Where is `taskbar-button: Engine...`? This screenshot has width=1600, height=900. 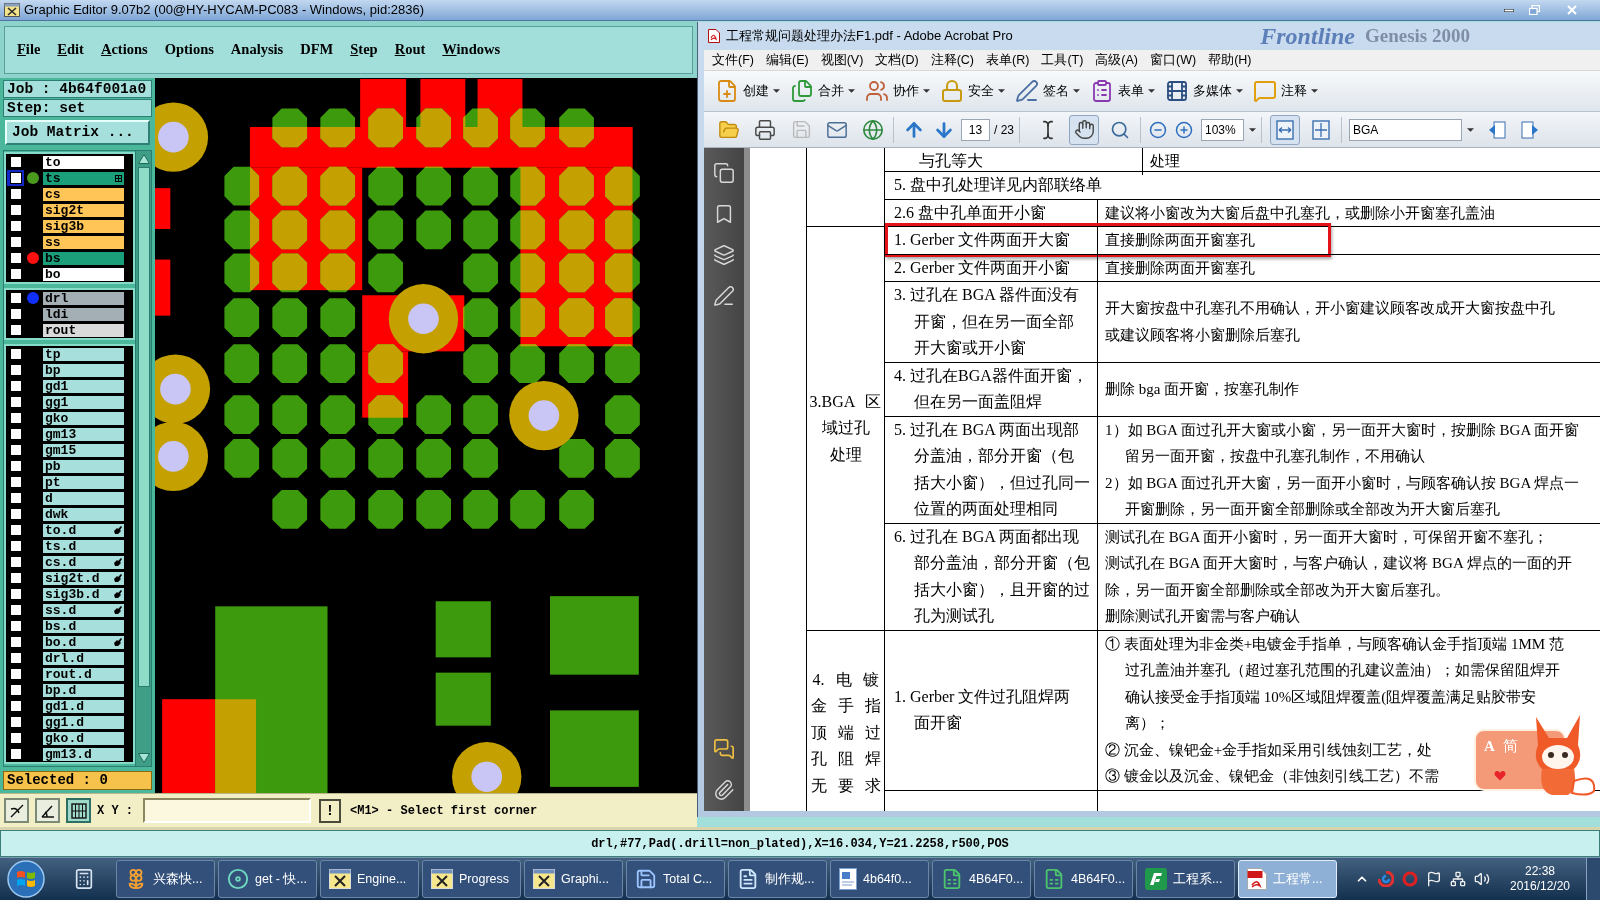 taskbar-button: Engine... is located at coordinates (369, 879).